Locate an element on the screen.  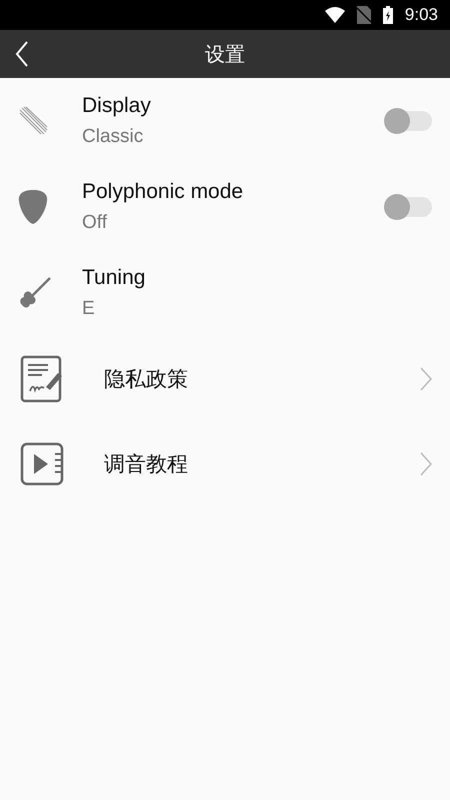
signed-document-icon is located at coordinates (42, 378).